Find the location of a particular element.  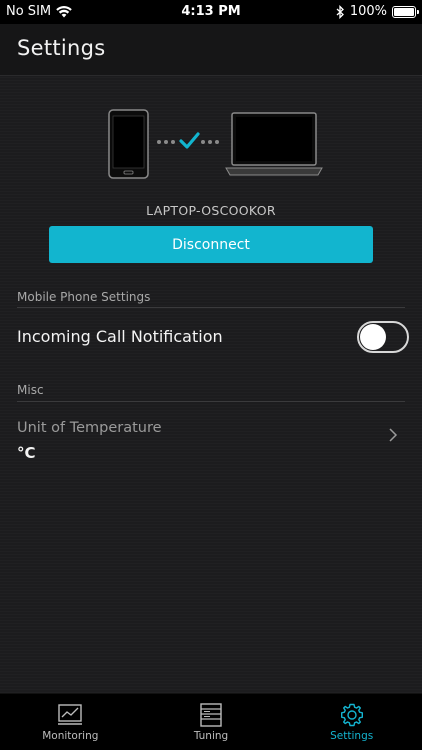

tab-bar: Monitoring Tuning Settings is located at coordinates (211, 721).